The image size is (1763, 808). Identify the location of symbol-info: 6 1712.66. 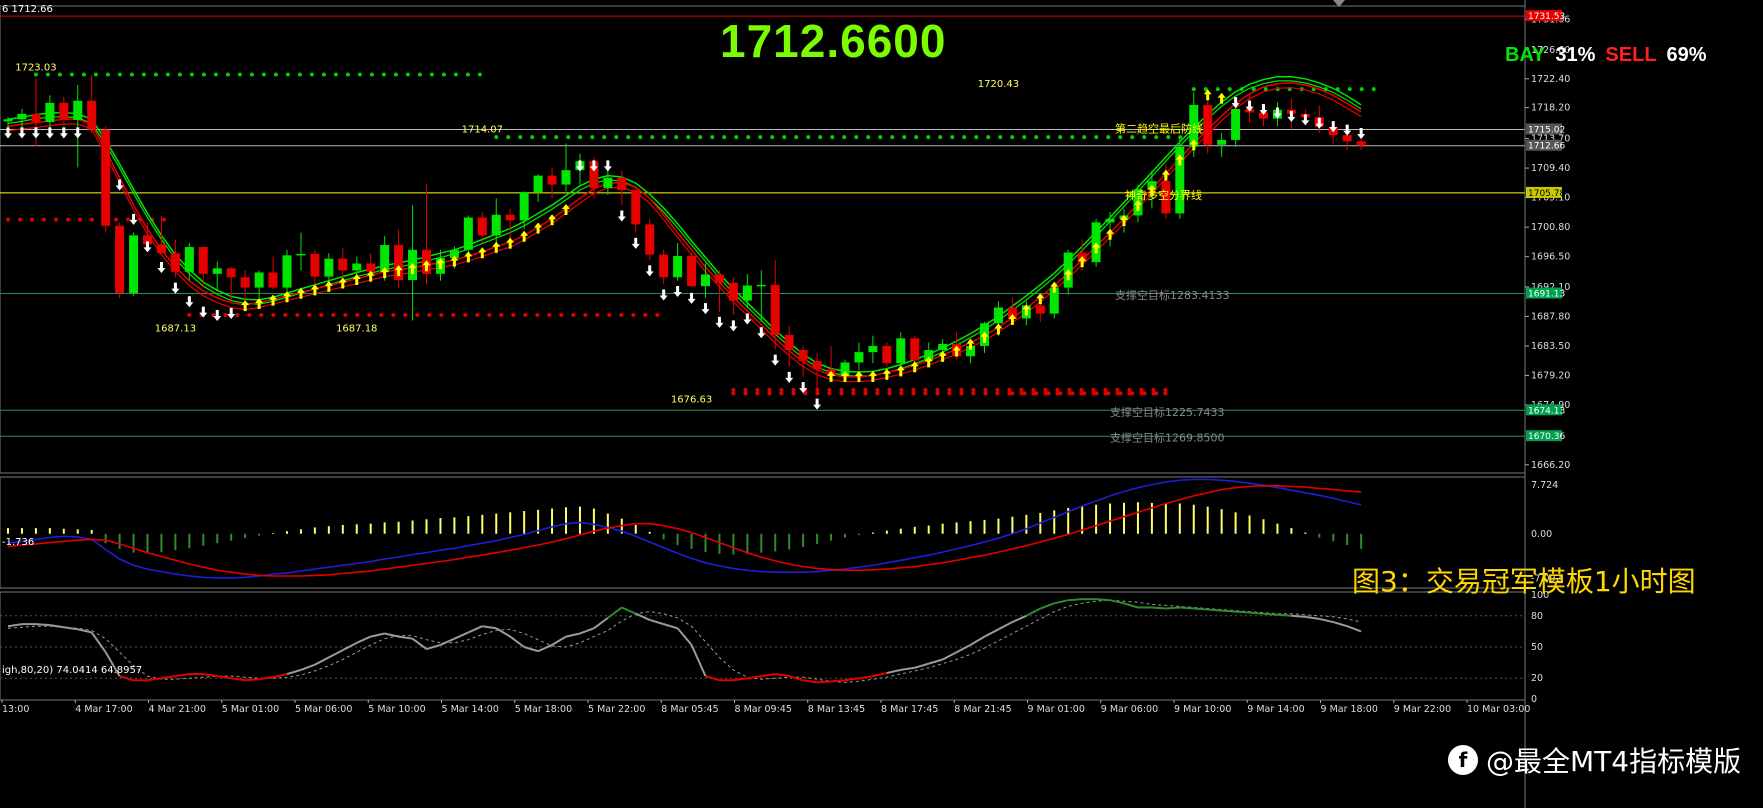
(27, 9).